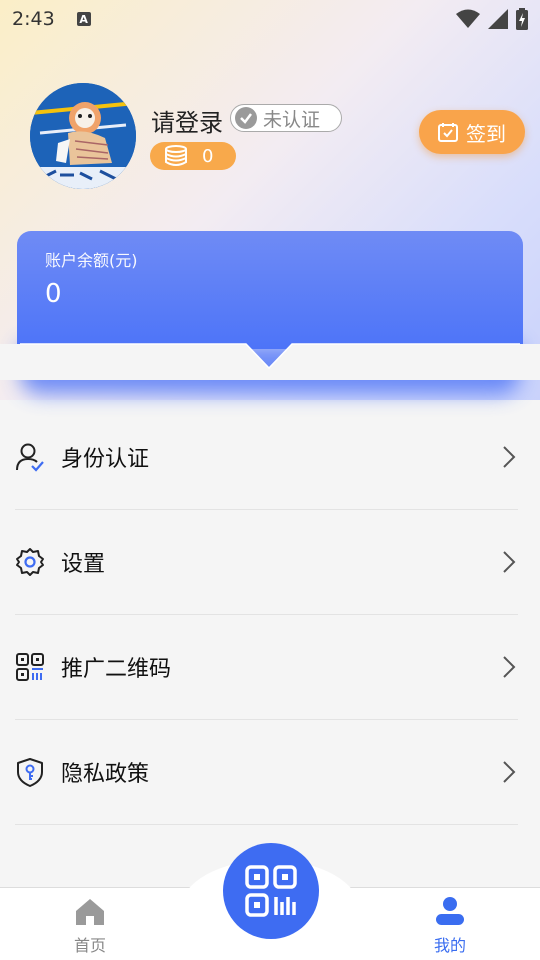  I want to click on avatar-image, so click(83, 136).